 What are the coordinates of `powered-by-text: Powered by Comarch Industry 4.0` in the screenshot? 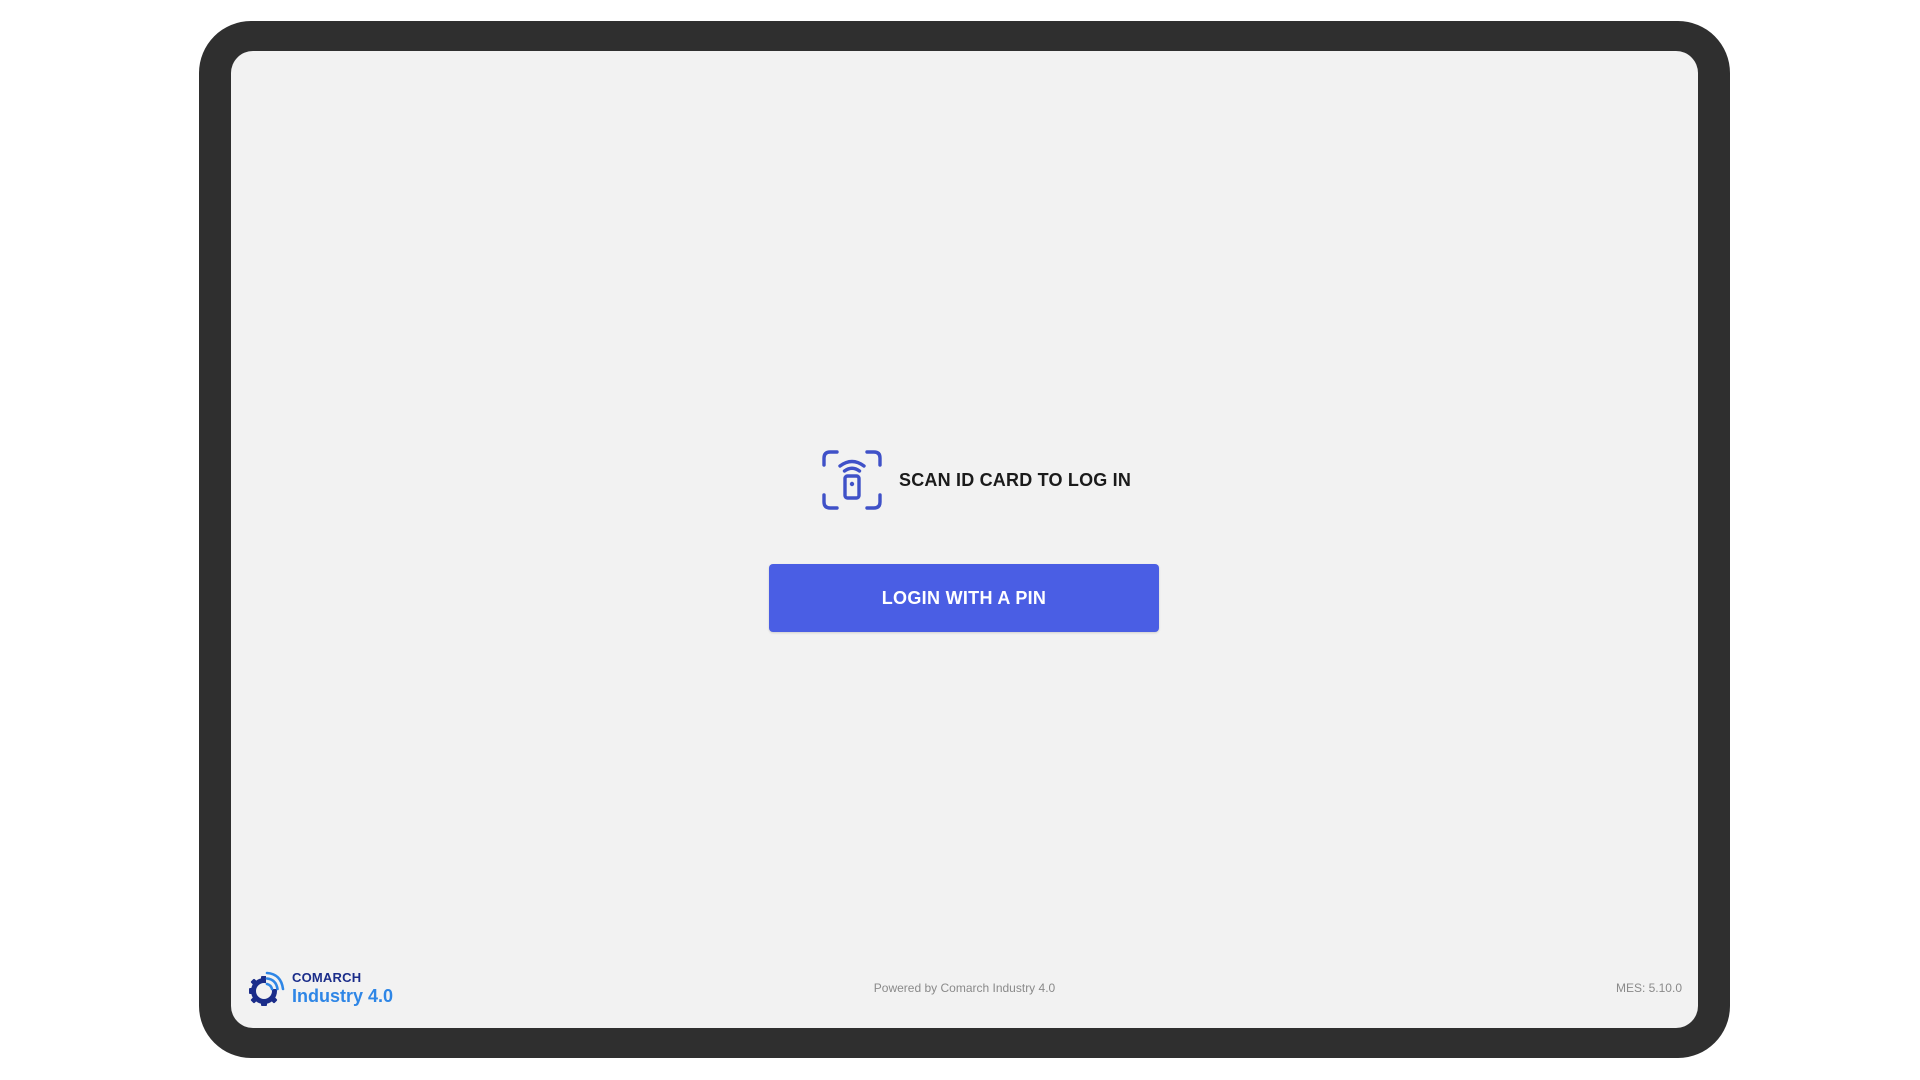 It's located at (964, 988).